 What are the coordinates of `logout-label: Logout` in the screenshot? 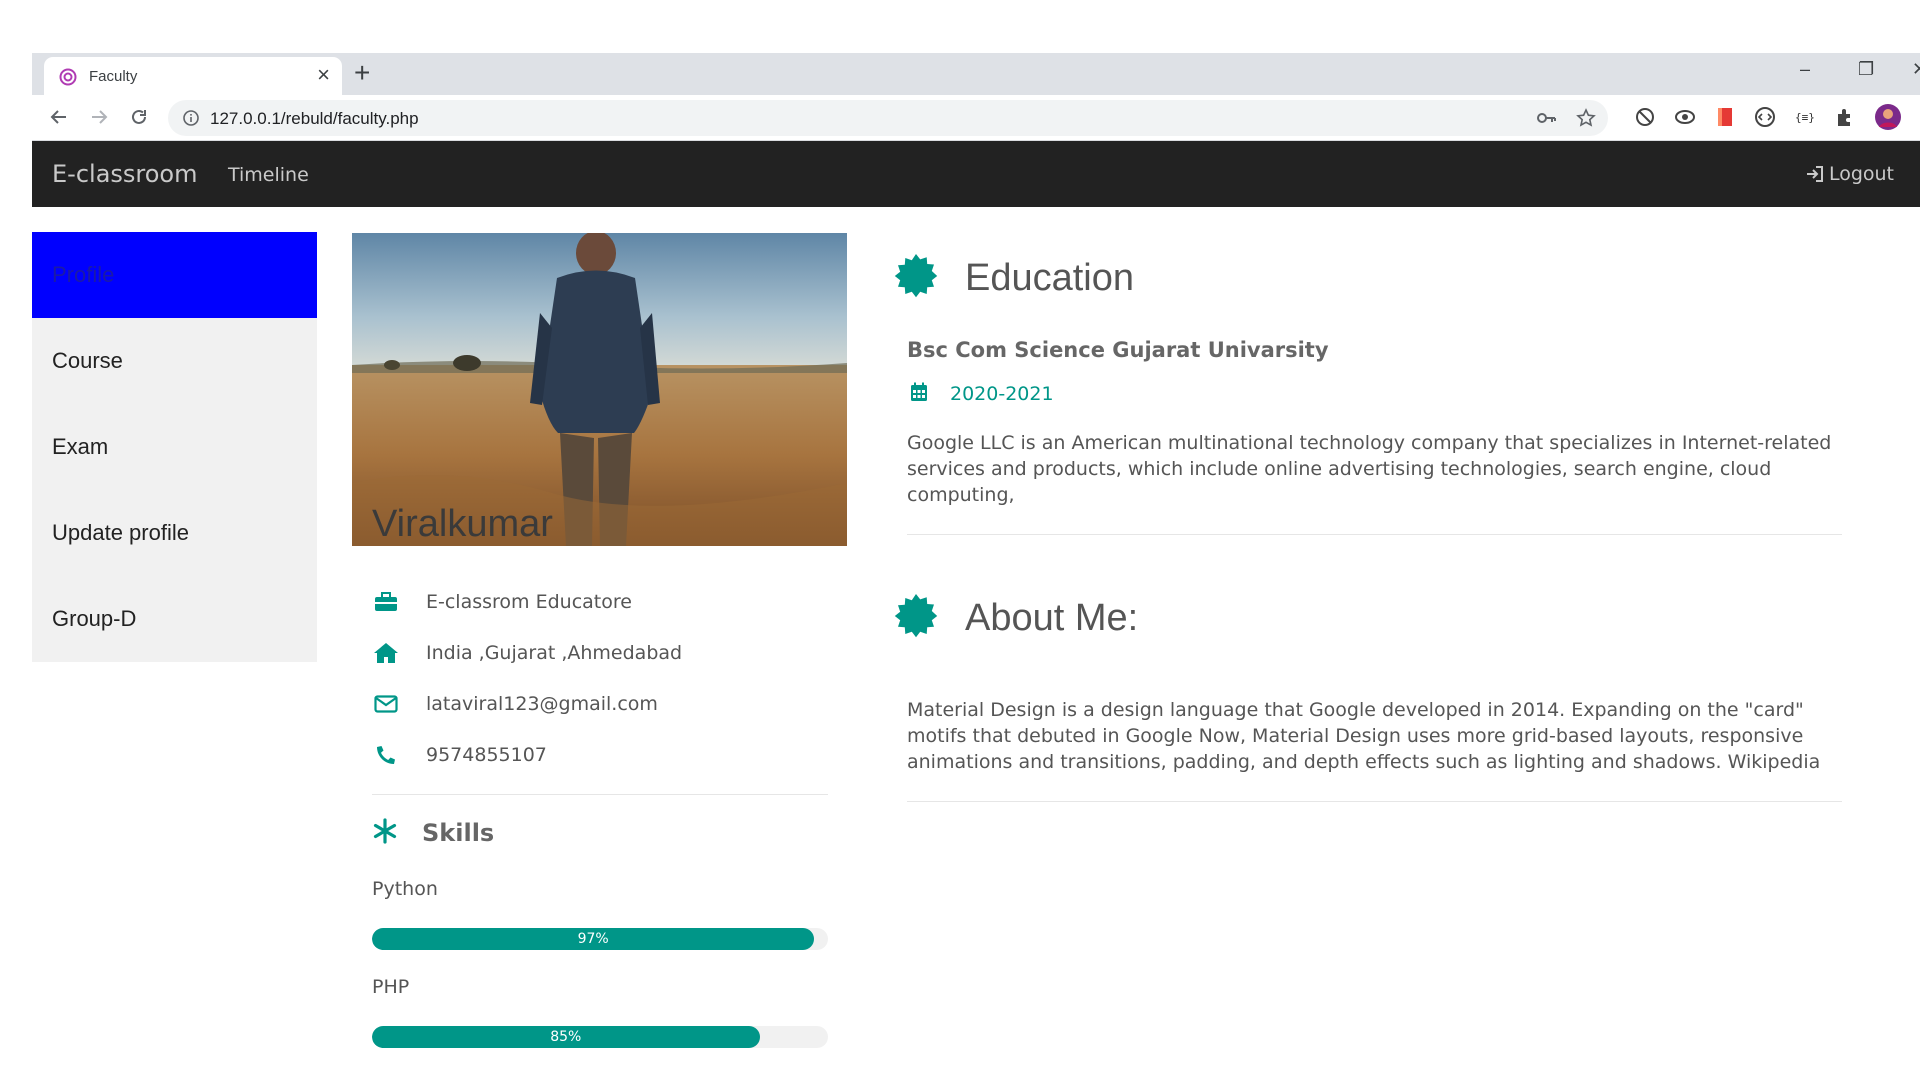 It's located at (1861, 174).